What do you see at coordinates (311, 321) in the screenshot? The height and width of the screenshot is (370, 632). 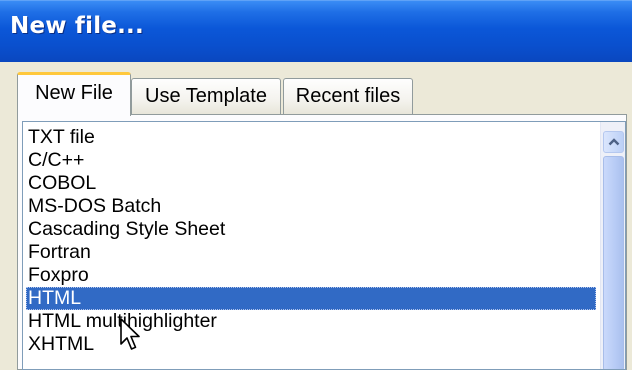 I see `list-item: HTML multihighlighter` at bounding box center [311, 321].